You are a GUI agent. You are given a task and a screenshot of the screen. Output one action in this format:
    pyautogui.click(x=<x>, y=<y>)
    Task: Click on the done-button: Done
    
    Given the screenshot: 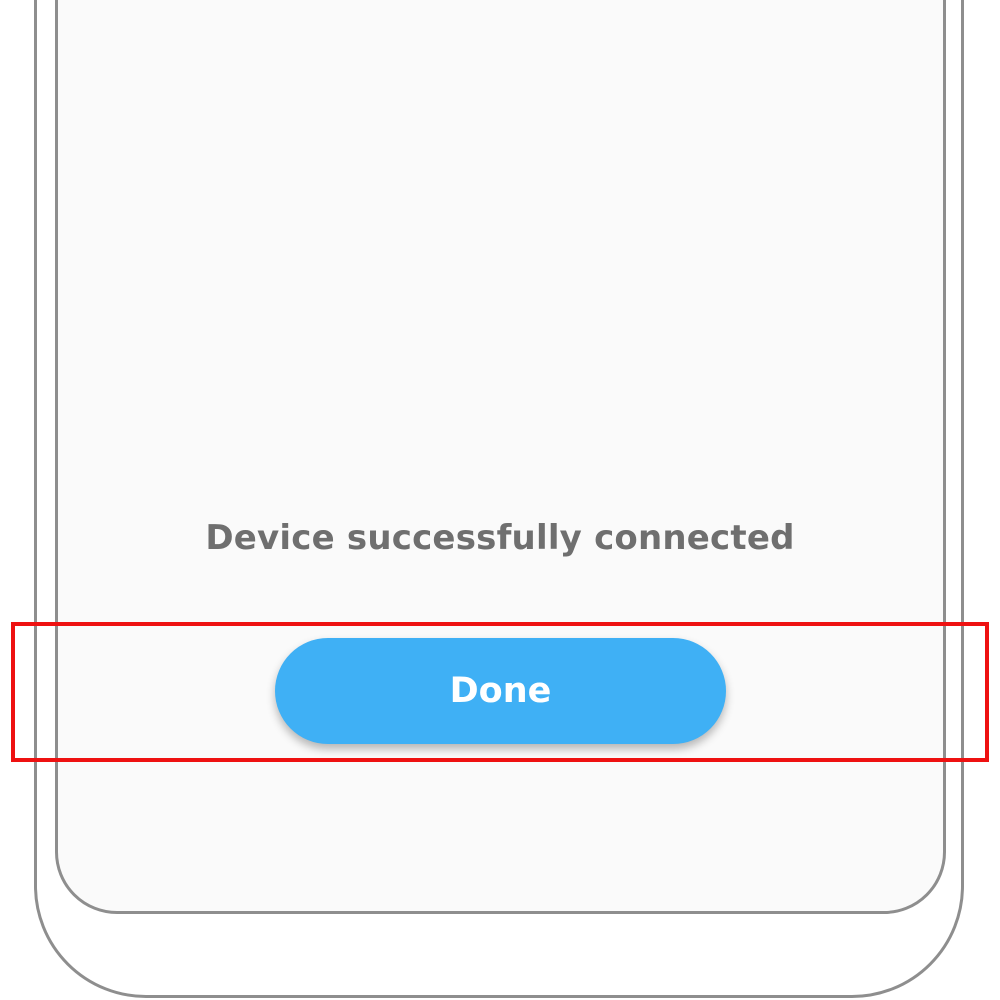 What is the action you would take?
    pyautogui.click(x=500, y=691)
    